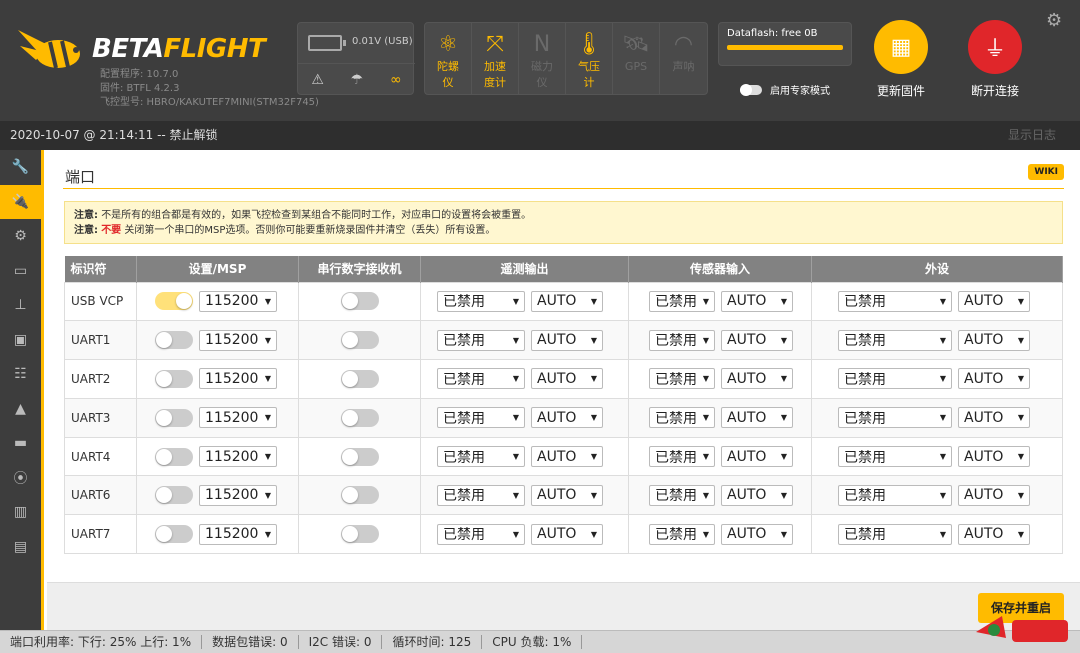 This screenshot has height=653, width=1080. Describe the element at coordinates (20, 512) in the screenshot. I see `nav-item-led-strip: ▥` at that location.